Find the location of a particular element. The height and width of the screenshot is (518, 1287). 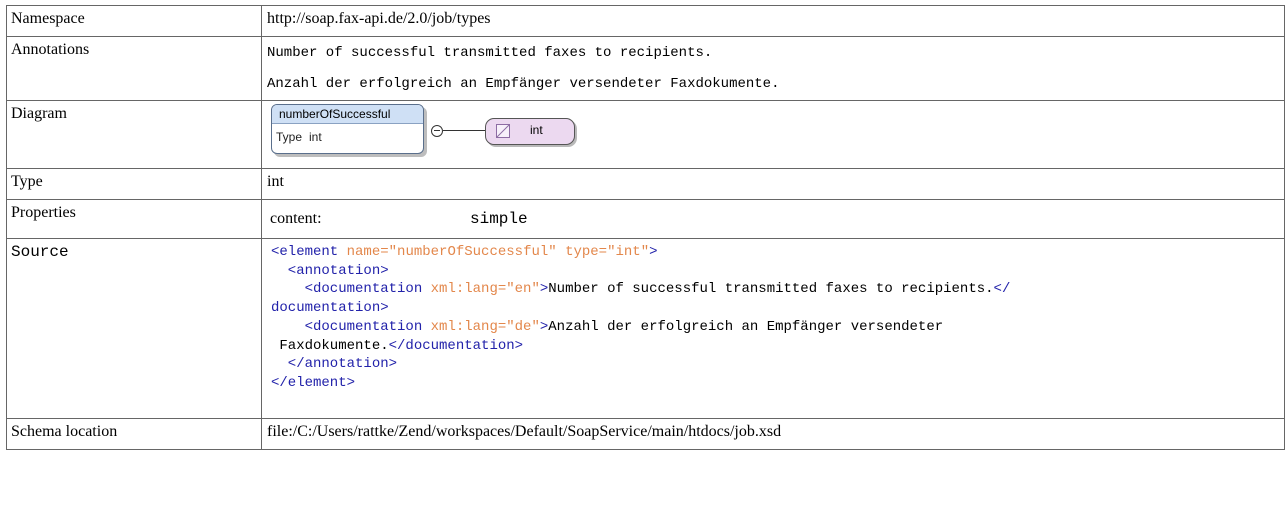

namespace-value: http://soap.fax-api.de/2.0/job/types is located at coordinates (773, 21).